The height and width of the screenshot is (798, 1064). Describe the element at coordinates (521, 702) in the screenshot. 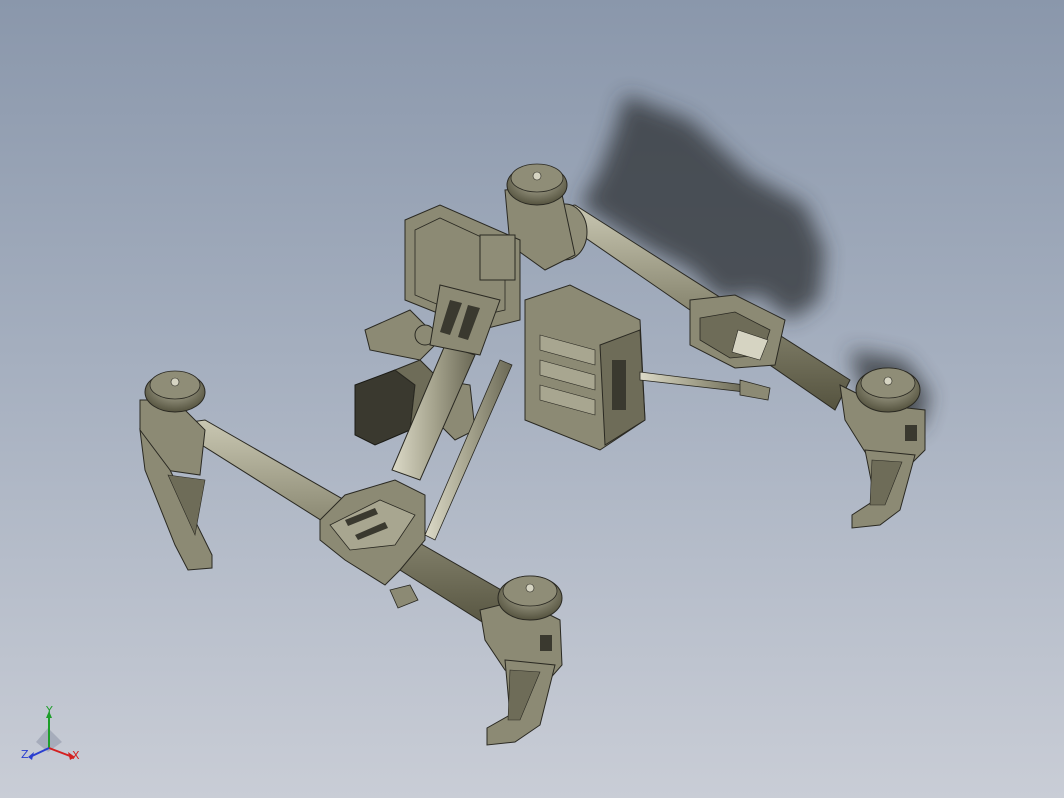

I see `landing-gear-front-right` at that location.